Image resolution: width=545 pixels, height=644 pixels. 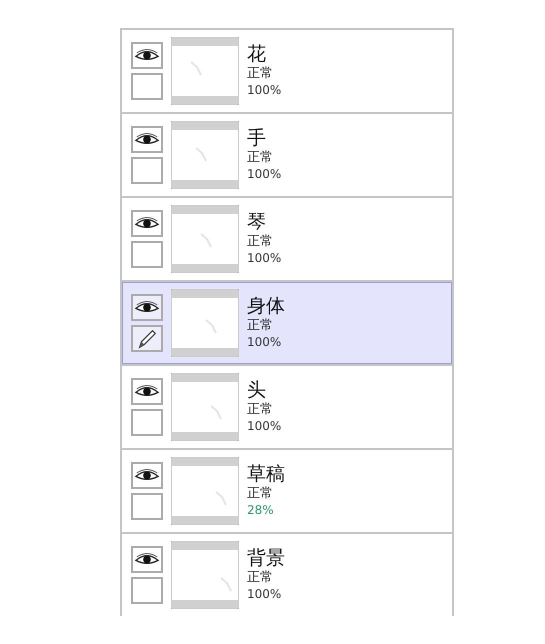 What do you see at coordinates (287, 239) in the screenshot?
I see `layer-row: 琴 正常 100%` at bounding box center [287, 239].